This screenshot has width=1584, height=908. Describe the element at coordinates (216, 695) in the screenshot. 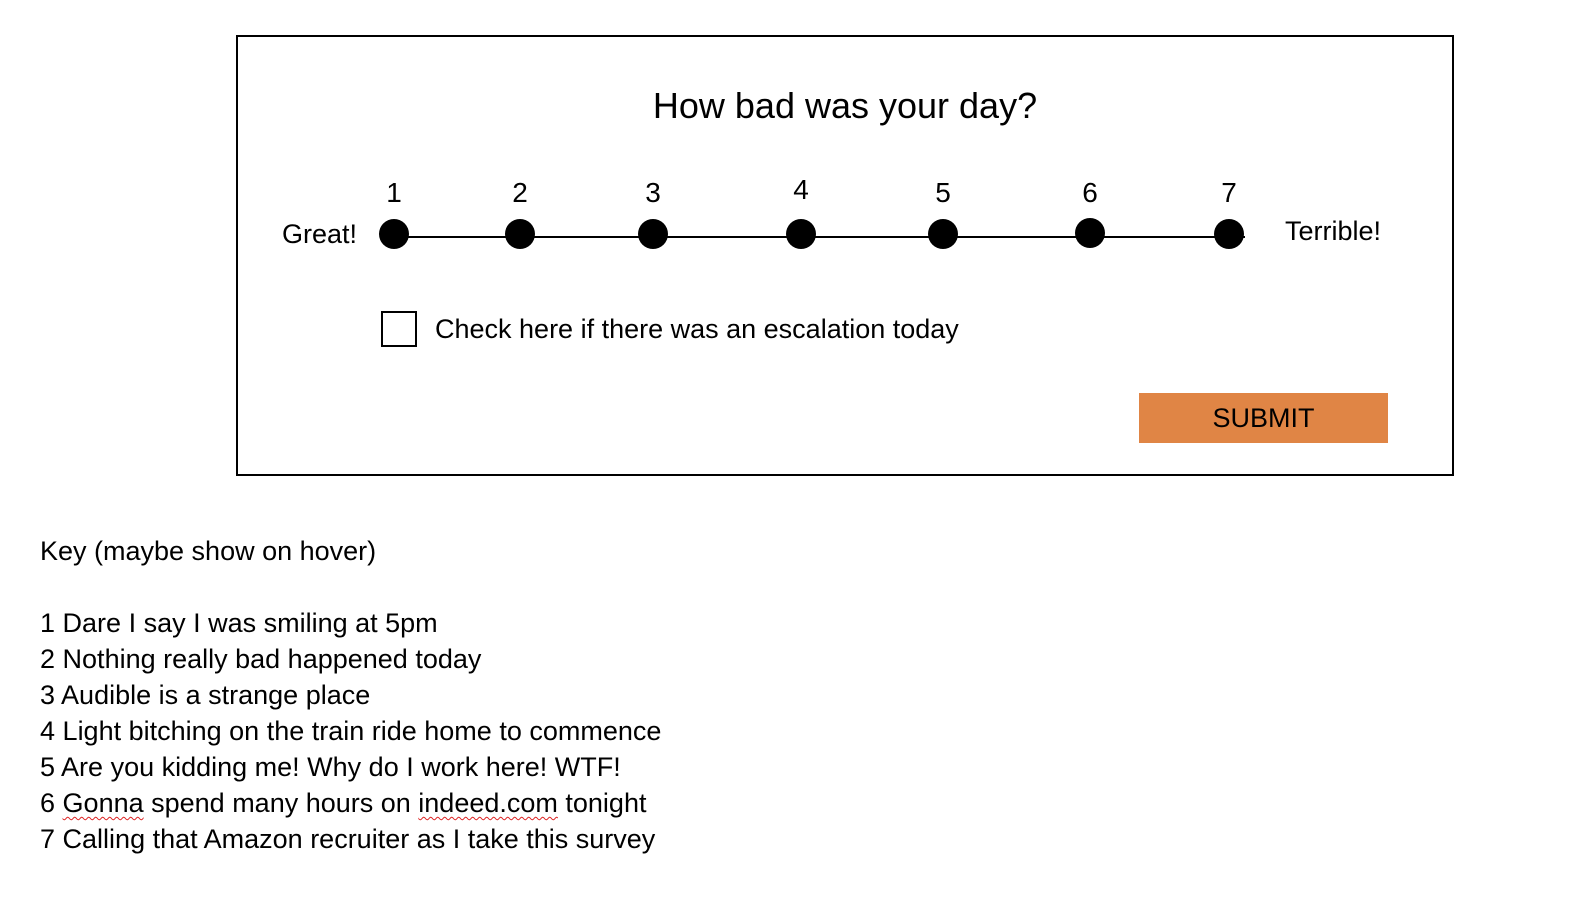

I see `key-item-text: Audible is a strange place` at that location.